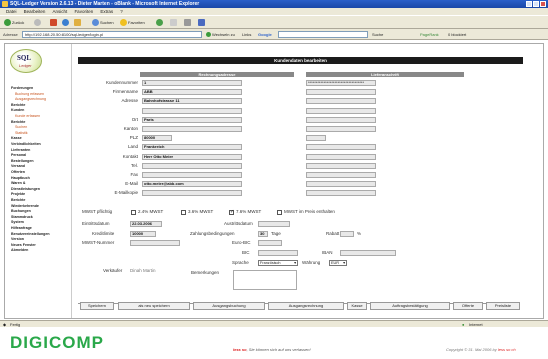 The width and height of the screenshot is (548, 359). I want to click on field-input: 80000, so click(157, 138).